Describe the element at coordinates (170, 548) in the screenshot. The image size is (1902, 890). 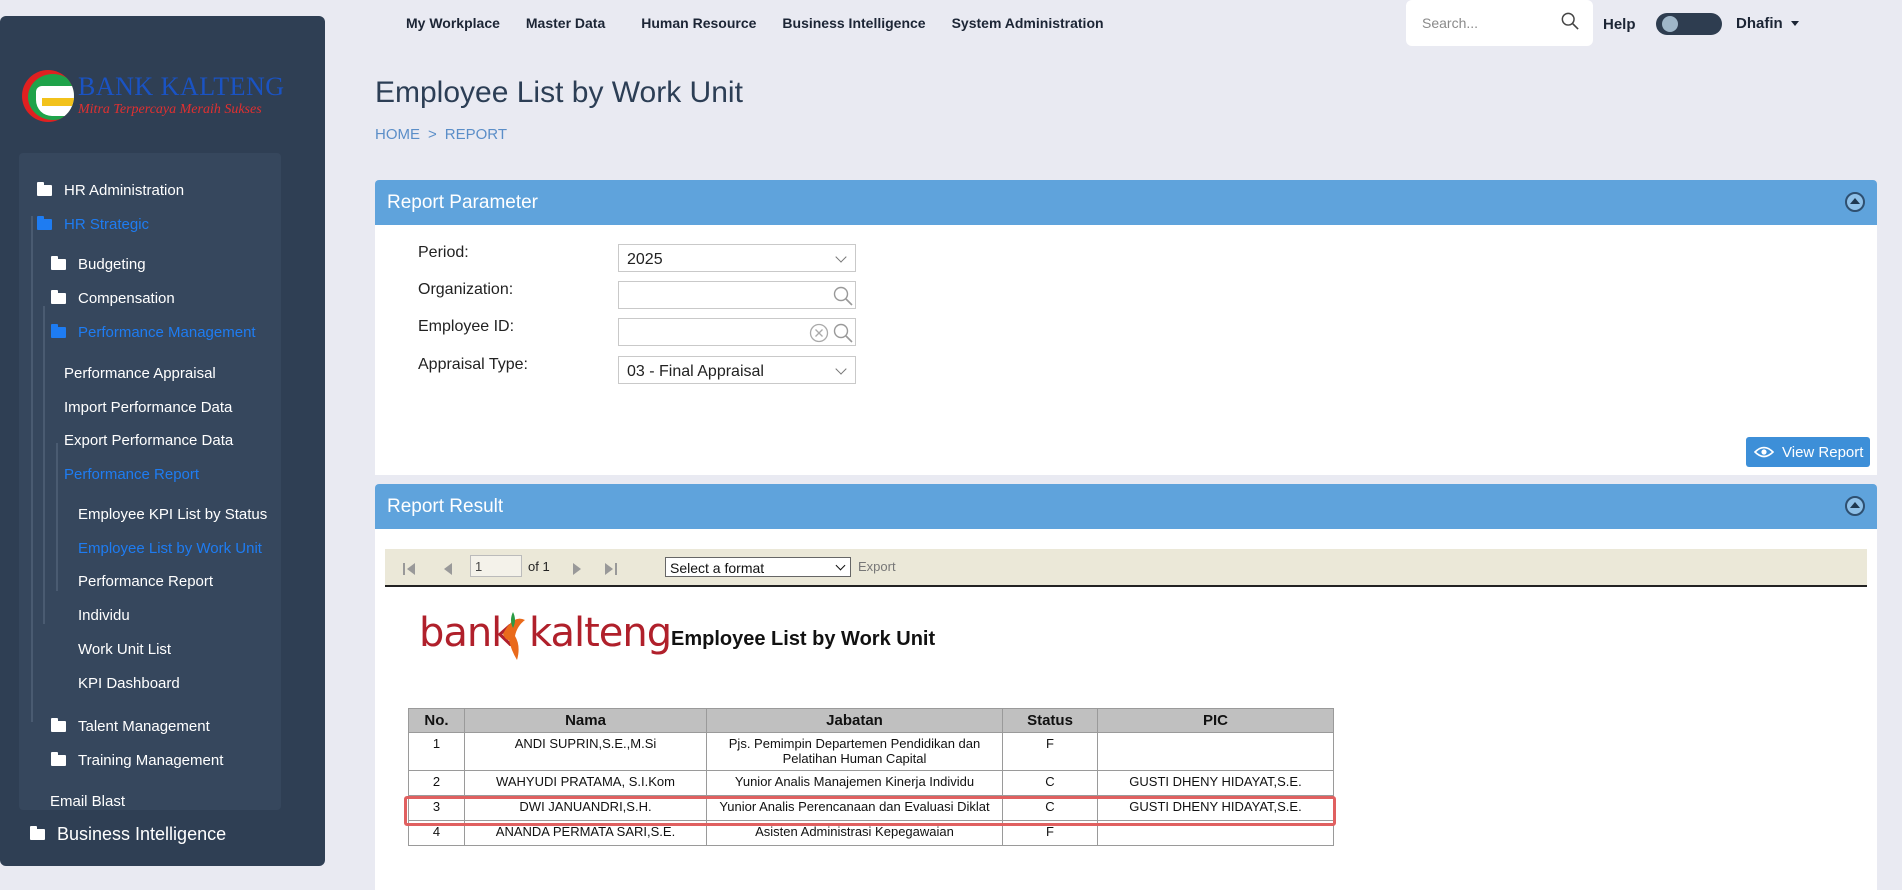
I see `sidebar-item-employee-list-by-work-unit: Employee List by Work Unit` at that location.